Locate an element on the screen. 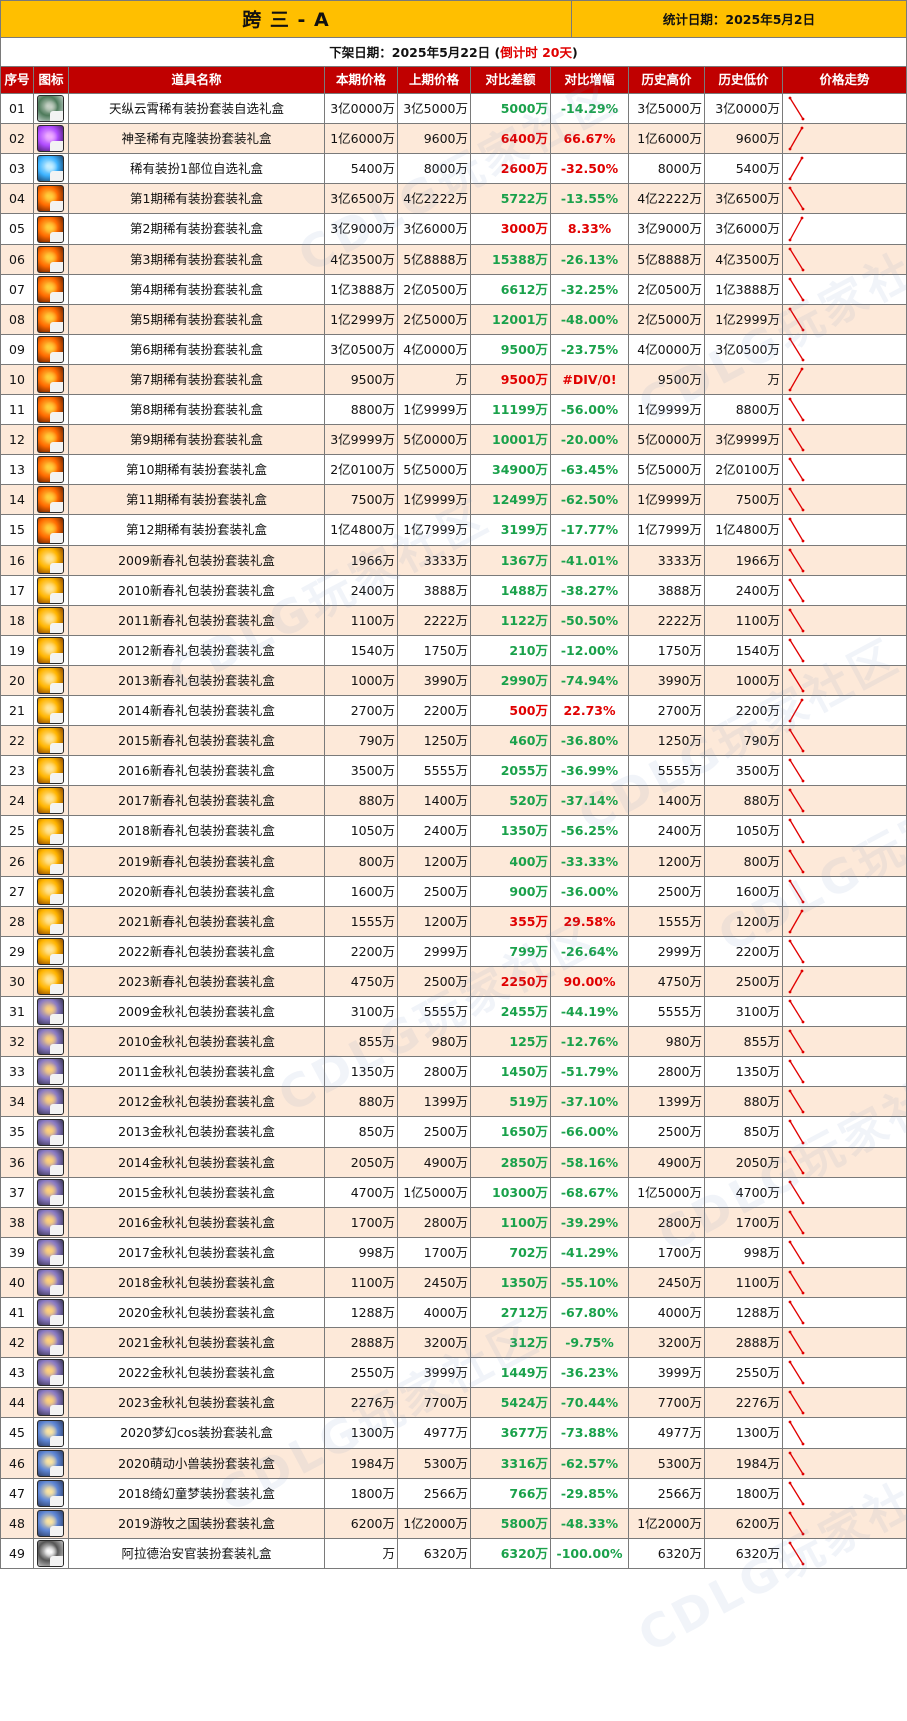  price-difference: 125万 is located at coordinates (510, 1041).